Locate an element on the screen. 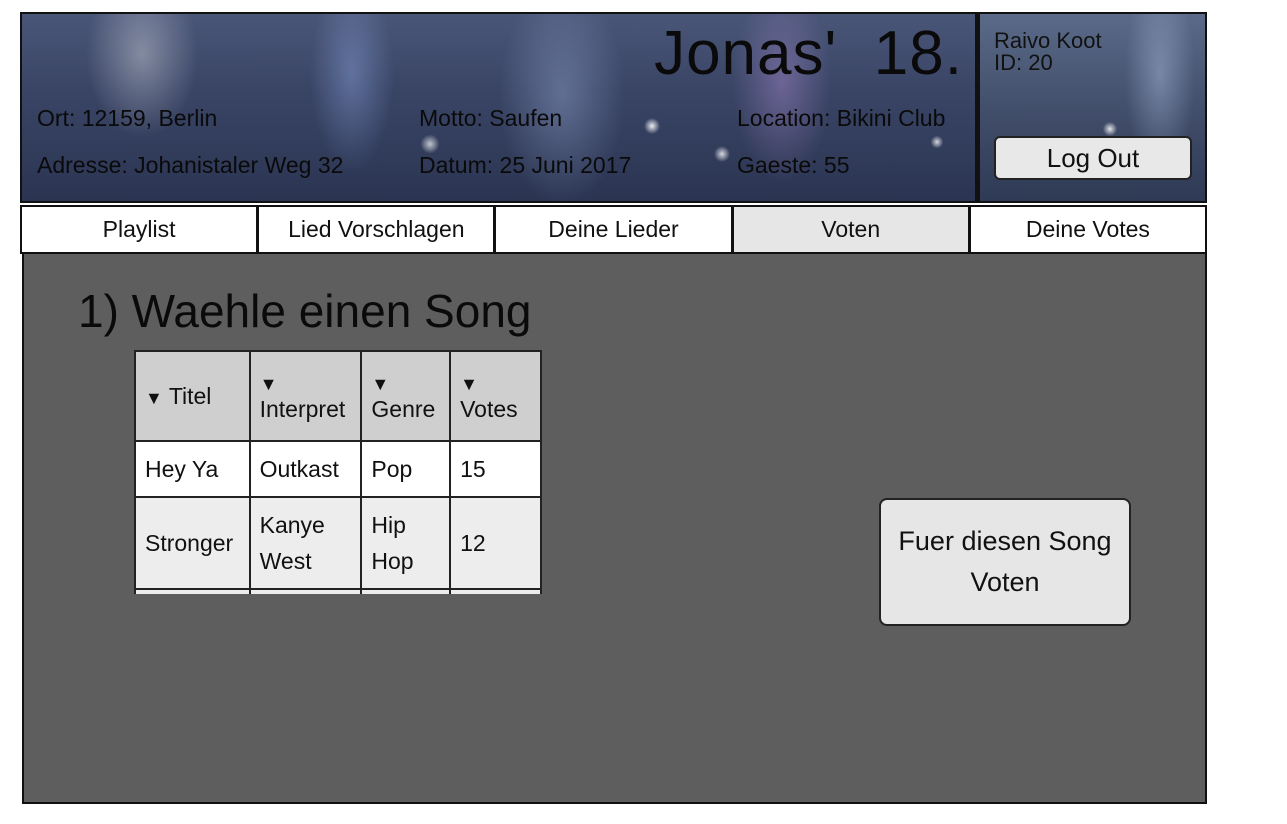  column-header-titel: ▼ Titel is located at coordinates (192, 396).